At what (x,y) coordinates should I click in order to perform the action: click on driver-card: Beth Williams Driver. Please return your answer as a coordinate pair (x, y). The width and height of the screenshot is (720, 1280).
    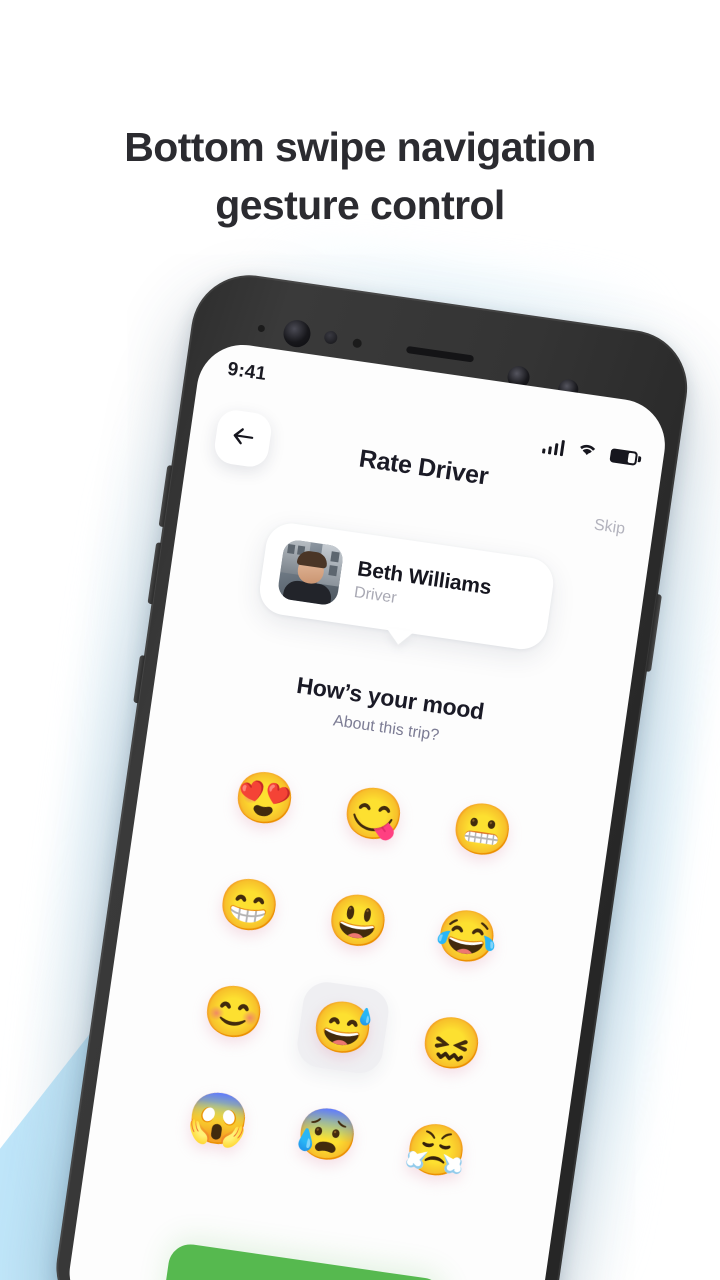
    Looking at the image, I should click on (406, 586).